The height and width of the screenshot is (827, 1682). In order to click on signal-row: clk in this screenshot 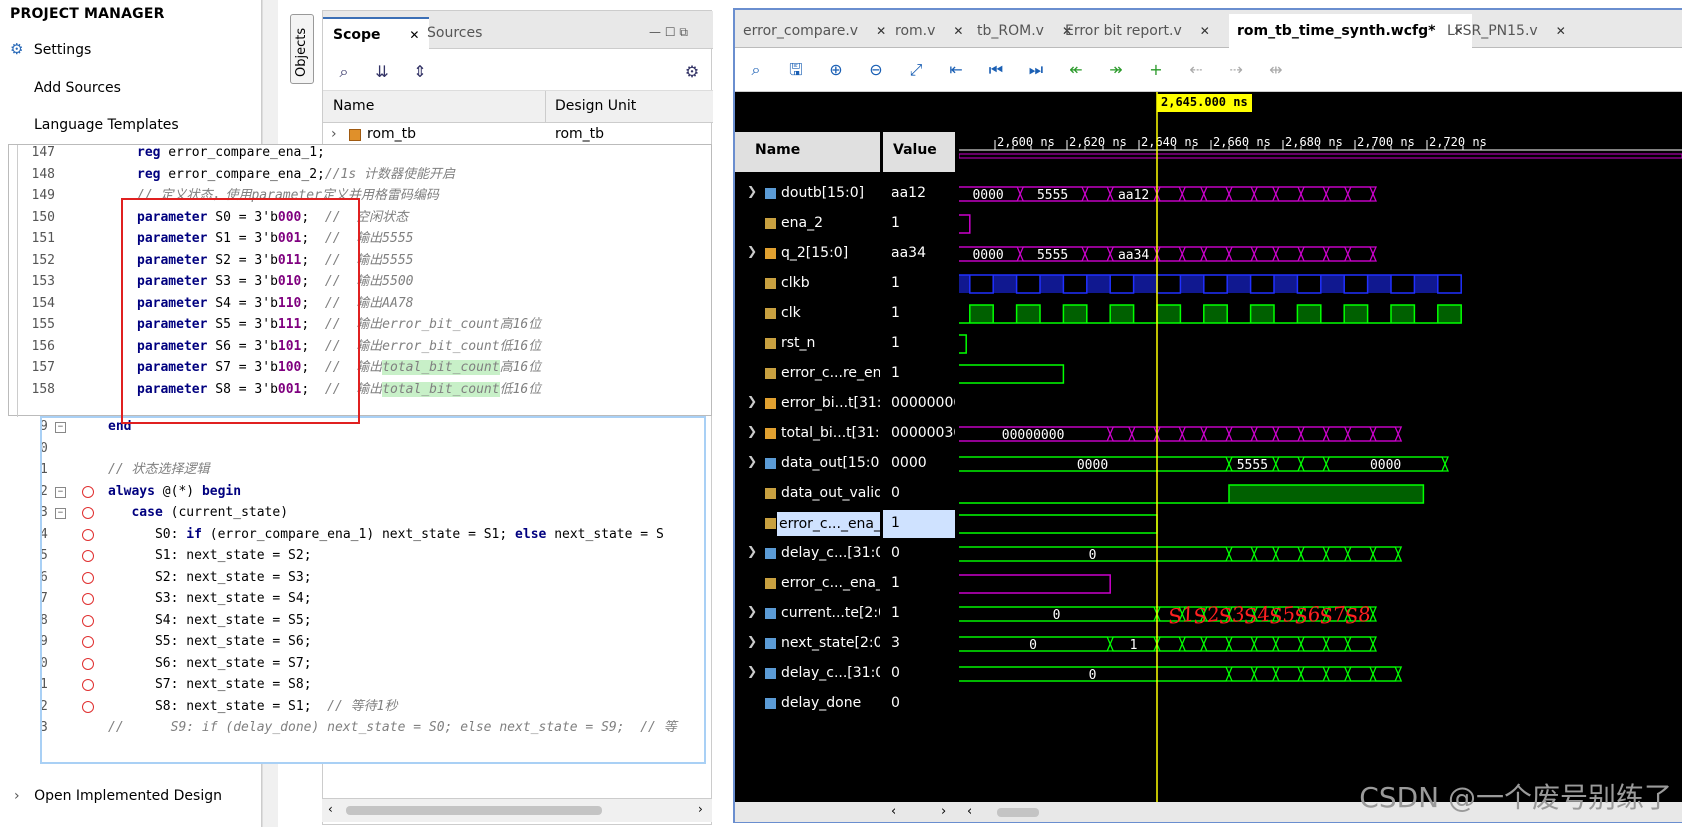, I will do `click(807, 314)`.